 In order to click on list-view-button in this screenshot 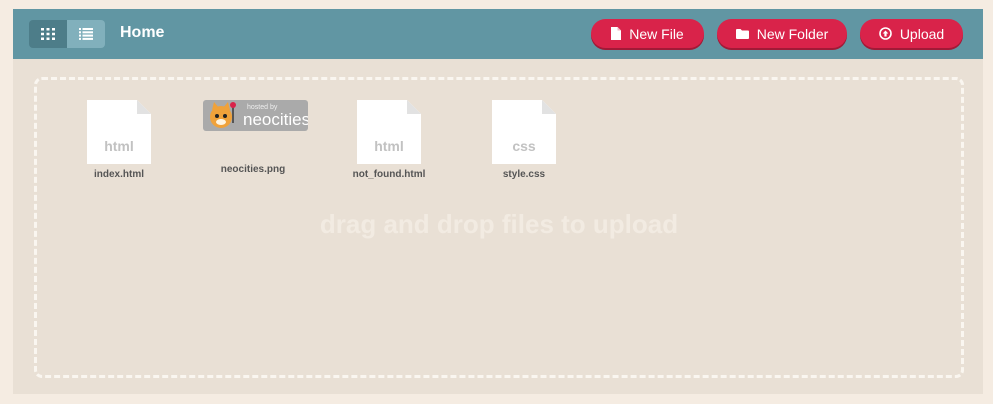, I will do `click(86, 34)`.